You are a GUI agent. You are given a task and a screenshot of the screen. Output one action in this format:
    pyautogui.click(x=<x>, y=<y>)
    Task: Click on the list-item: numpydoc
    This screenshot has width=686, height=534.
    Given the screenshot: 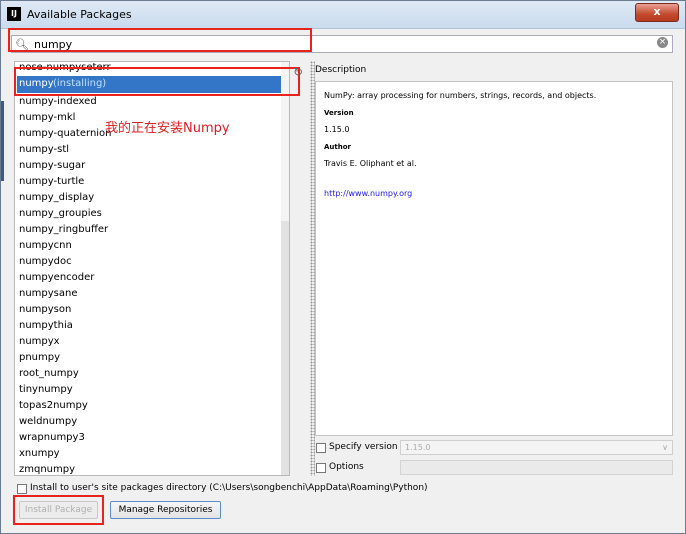 What is the action you would take?
    pyautogui.click(x=45, y=262)
    